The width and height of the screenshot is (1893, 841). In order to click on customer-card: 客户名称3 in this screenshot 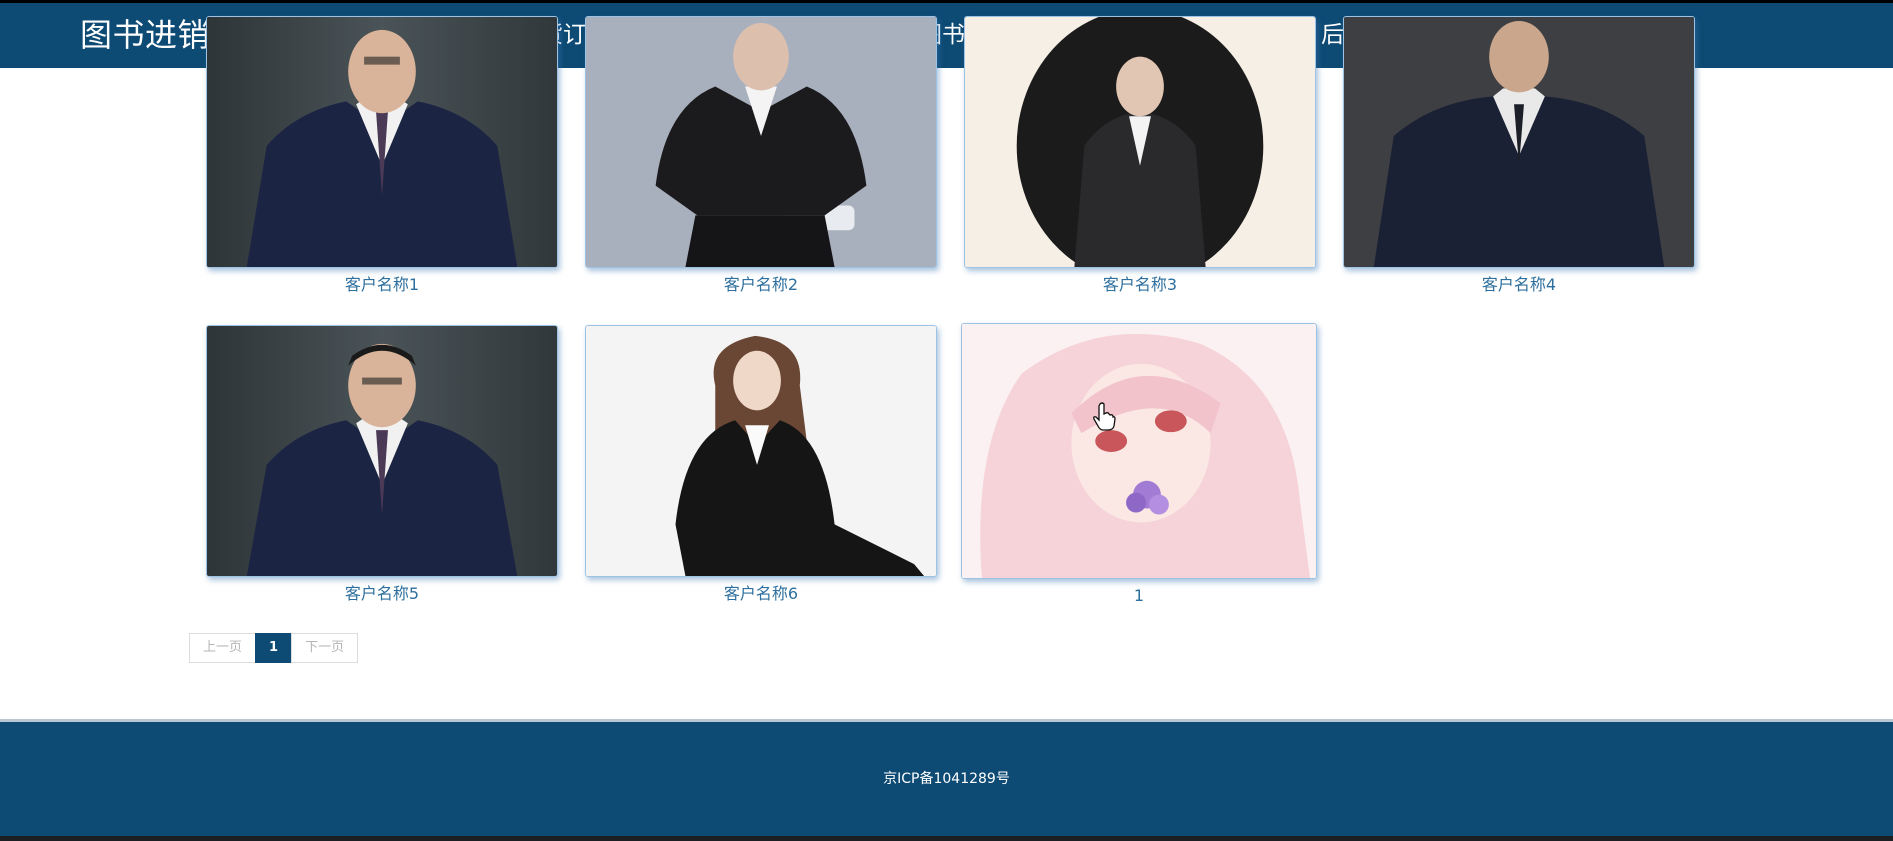, I will do `click(1140, 155)`.